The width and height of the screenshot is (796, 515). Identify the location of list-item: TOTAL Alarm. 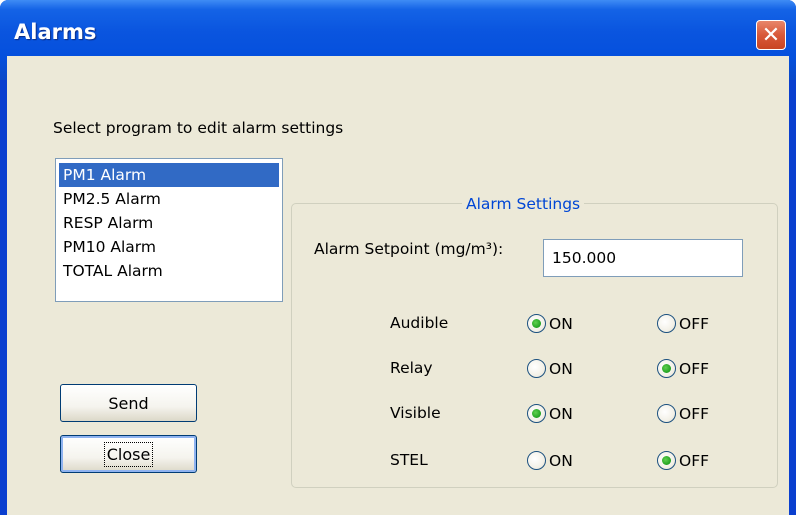
(169, 271).